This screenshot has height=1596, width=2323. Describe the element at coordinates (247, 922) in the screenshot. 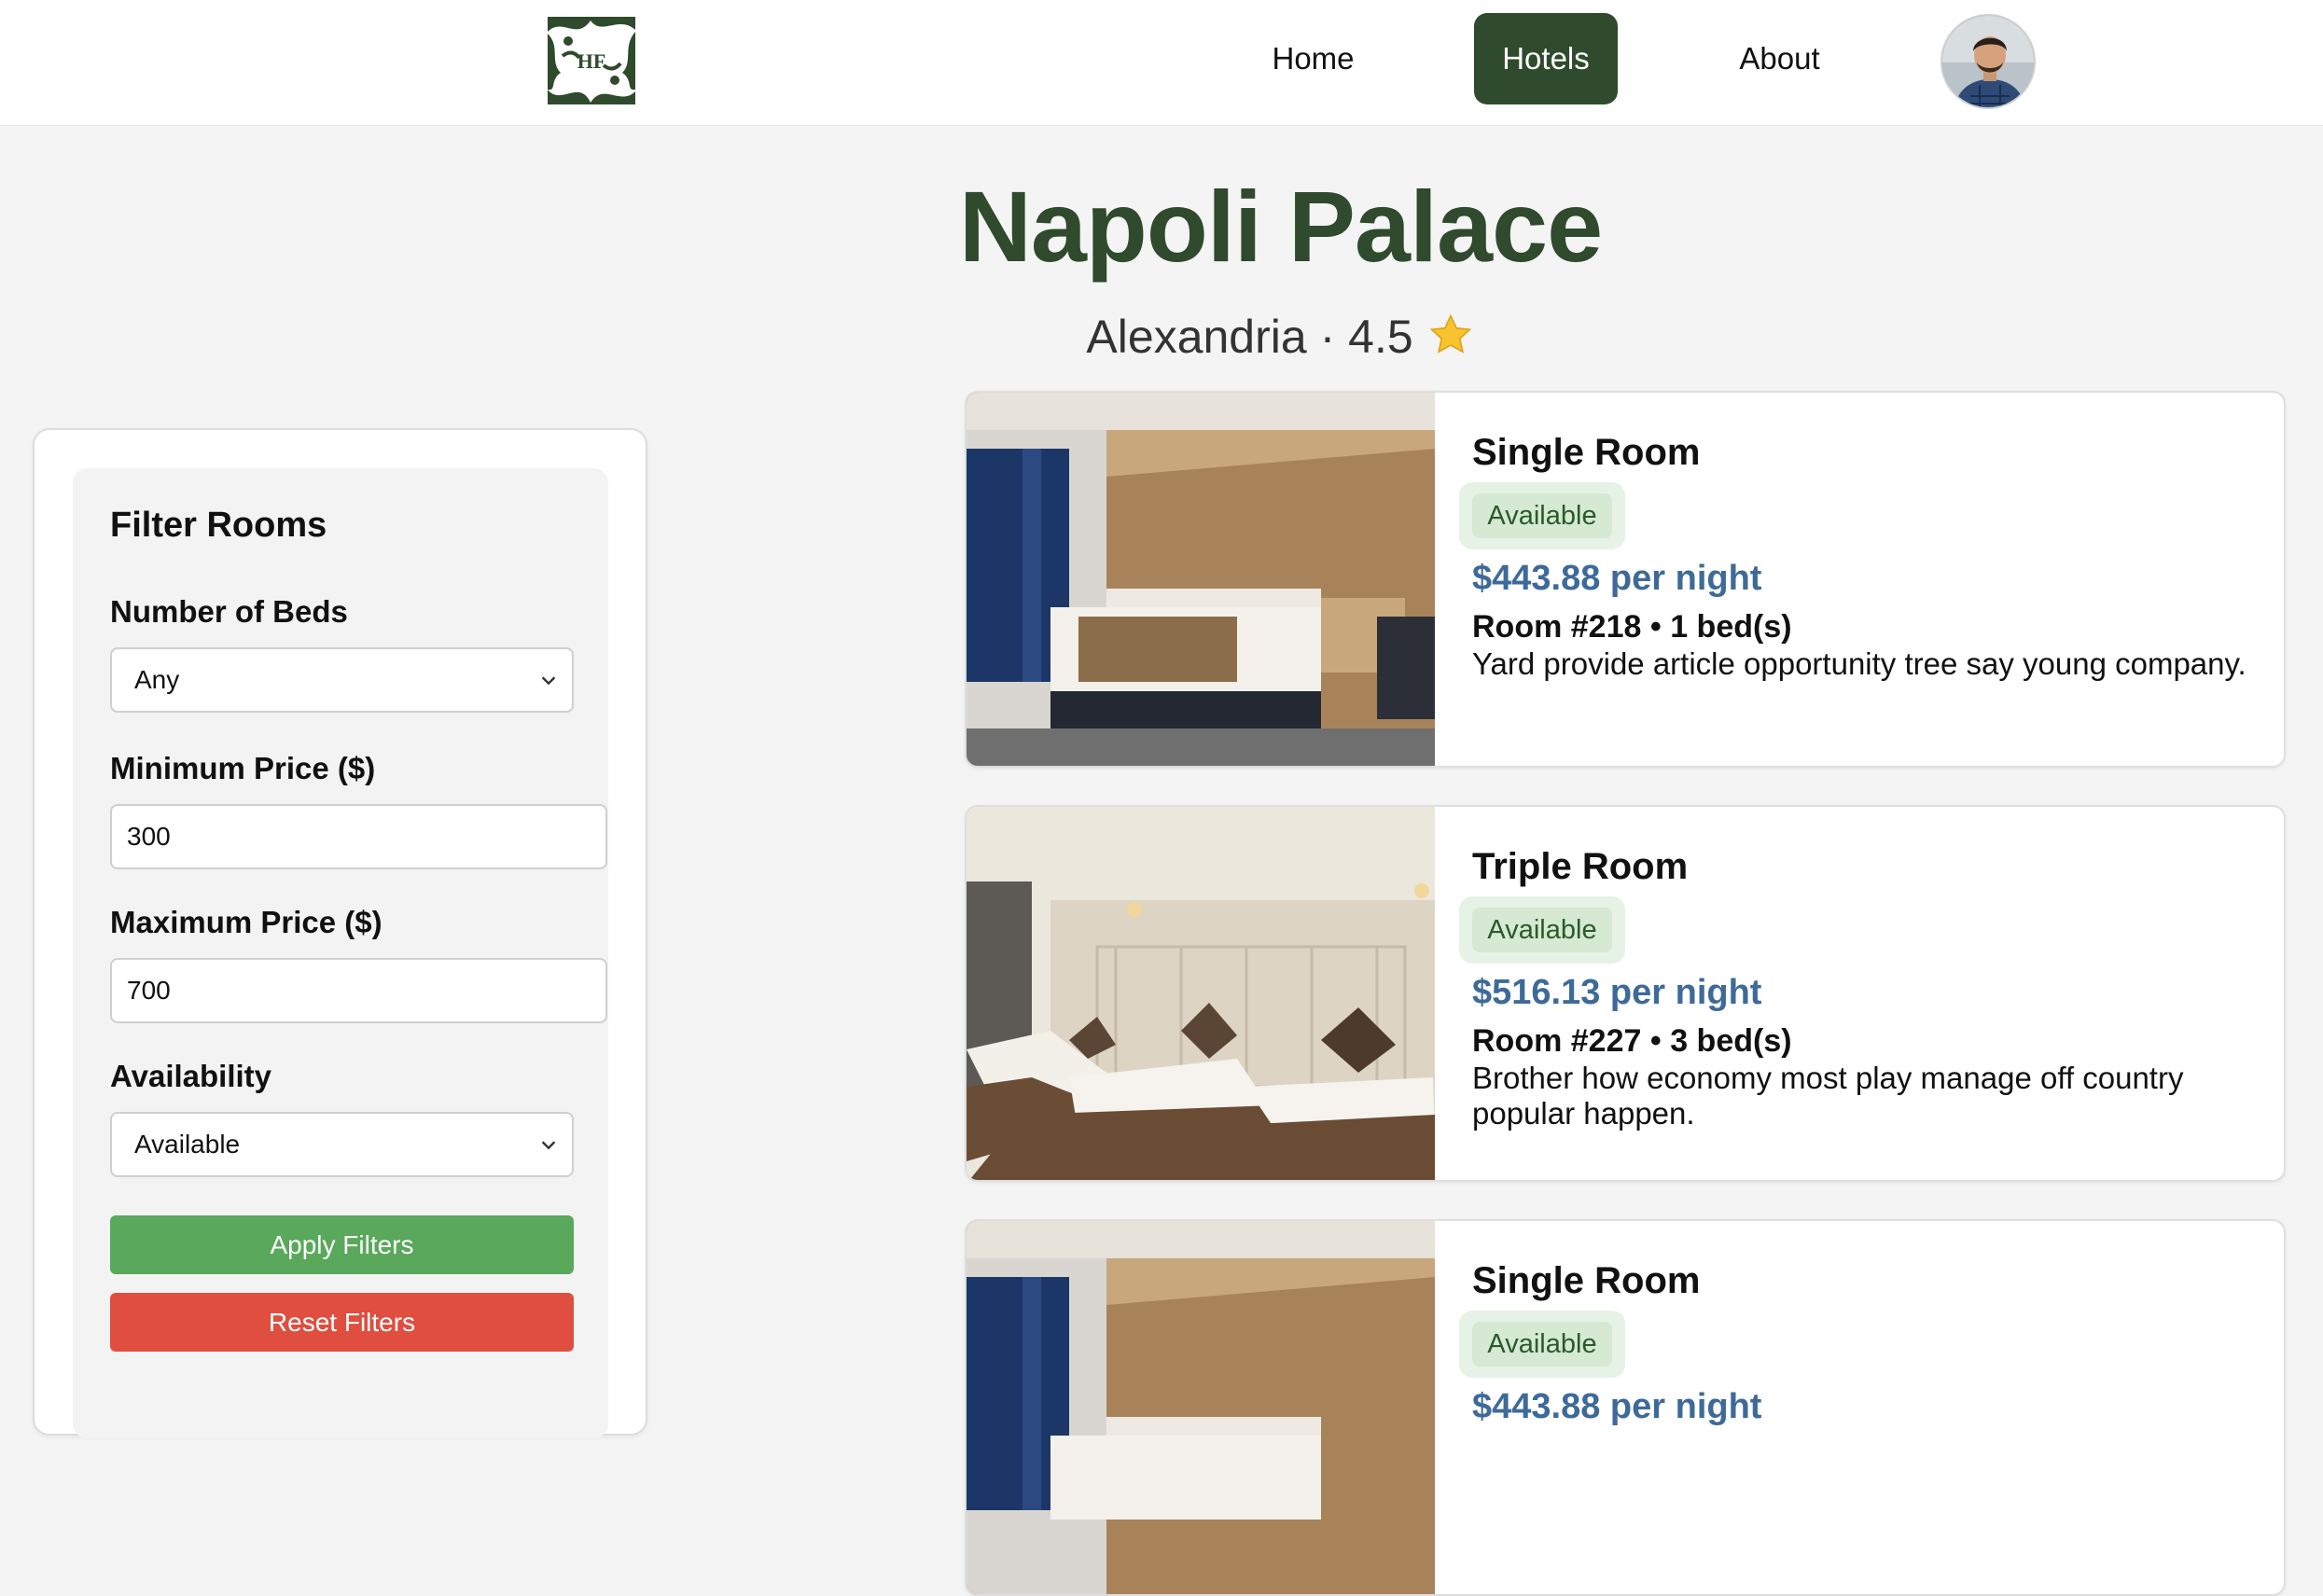

I see `max-price-label: Maximum Price ($)` at that location.